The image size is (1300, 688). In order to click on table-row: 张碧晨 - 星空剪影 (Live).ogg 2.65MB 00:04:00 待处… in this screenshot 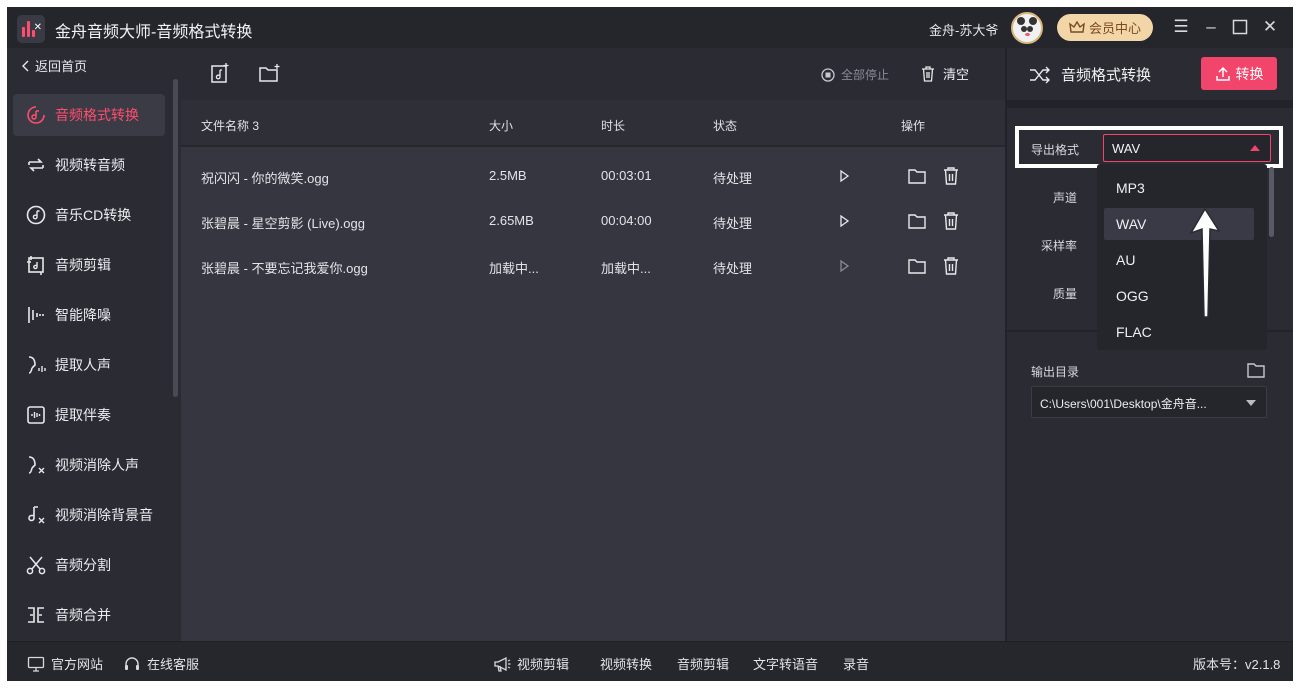, I will do `click(593, 221)`.